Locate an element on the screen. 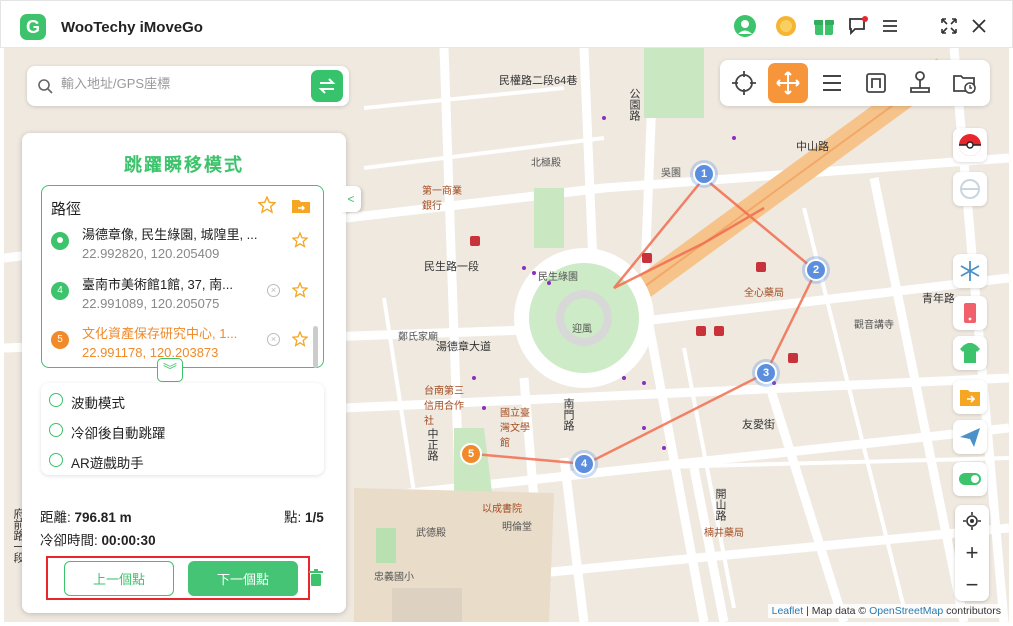  toggle-icon is located at coordinates (970, 479).